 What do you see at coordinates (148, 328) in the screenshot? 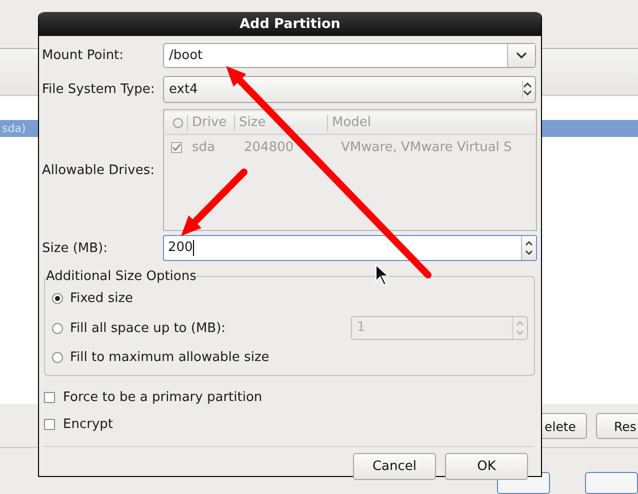
I see `option-label: Fill all space up to (MB):` at bounding box center [148, 328].